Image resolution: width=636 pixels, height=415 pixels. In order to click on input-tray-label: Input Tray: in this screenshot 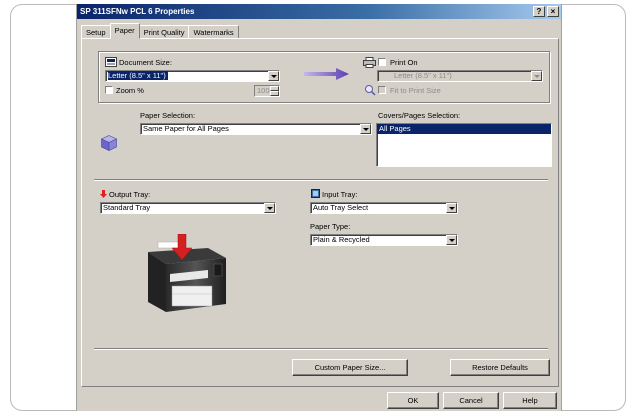, I will do `click(340, 194)`.